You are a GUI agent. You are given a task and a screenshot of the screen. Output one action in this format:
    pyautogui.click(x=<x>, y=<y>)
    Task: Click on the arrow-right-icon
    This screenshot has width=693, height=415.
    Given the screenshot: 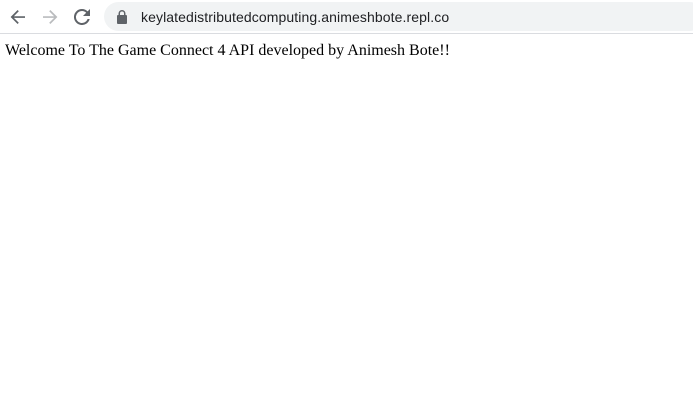 What is the action you would take?
    pyautogui.click(x=50, y=17)
    